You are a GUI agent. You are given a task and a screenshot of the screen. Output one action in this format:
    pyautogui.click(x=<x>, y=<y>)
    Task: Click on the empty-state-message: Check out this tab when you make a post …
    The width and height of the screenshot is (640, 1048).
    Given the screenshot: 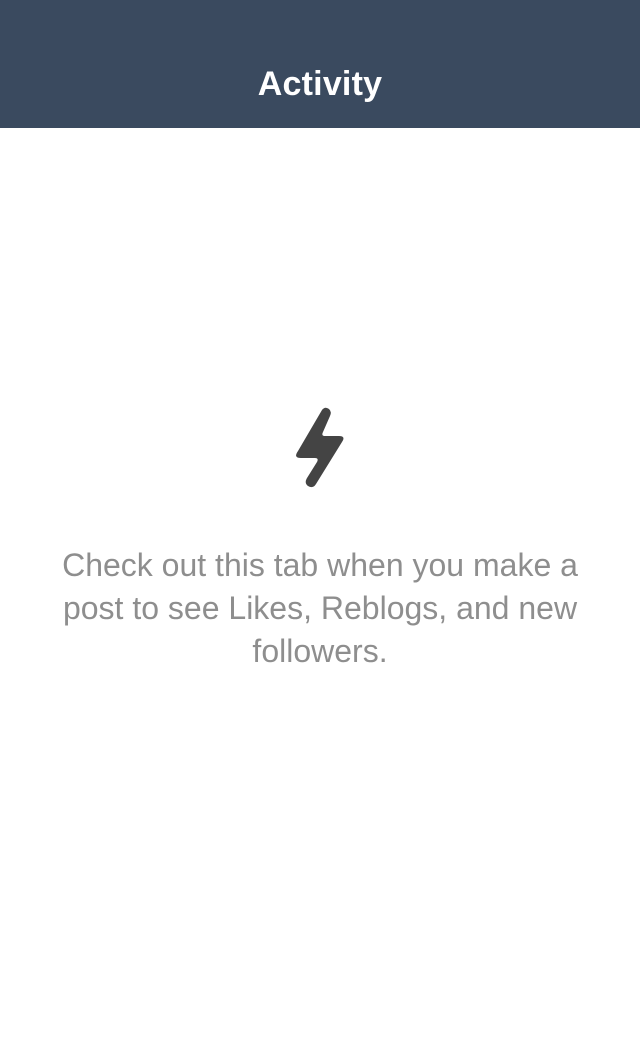 What is the action you would take?
    pyautogui.click(x=320, y=608)
    